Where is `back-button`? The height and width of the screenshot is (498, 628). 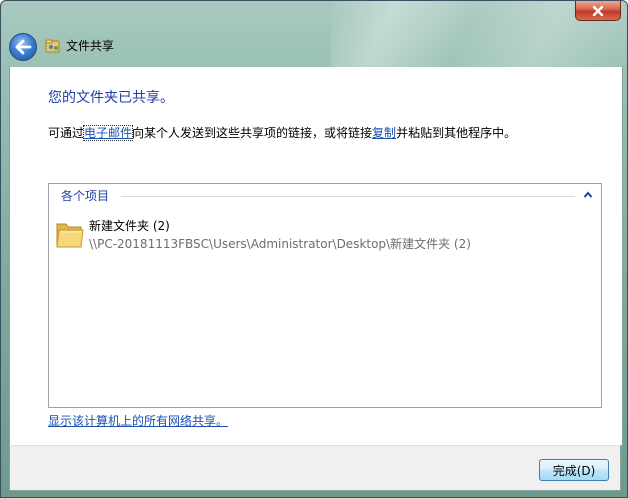 back-button is located at coordinates (23, 47).